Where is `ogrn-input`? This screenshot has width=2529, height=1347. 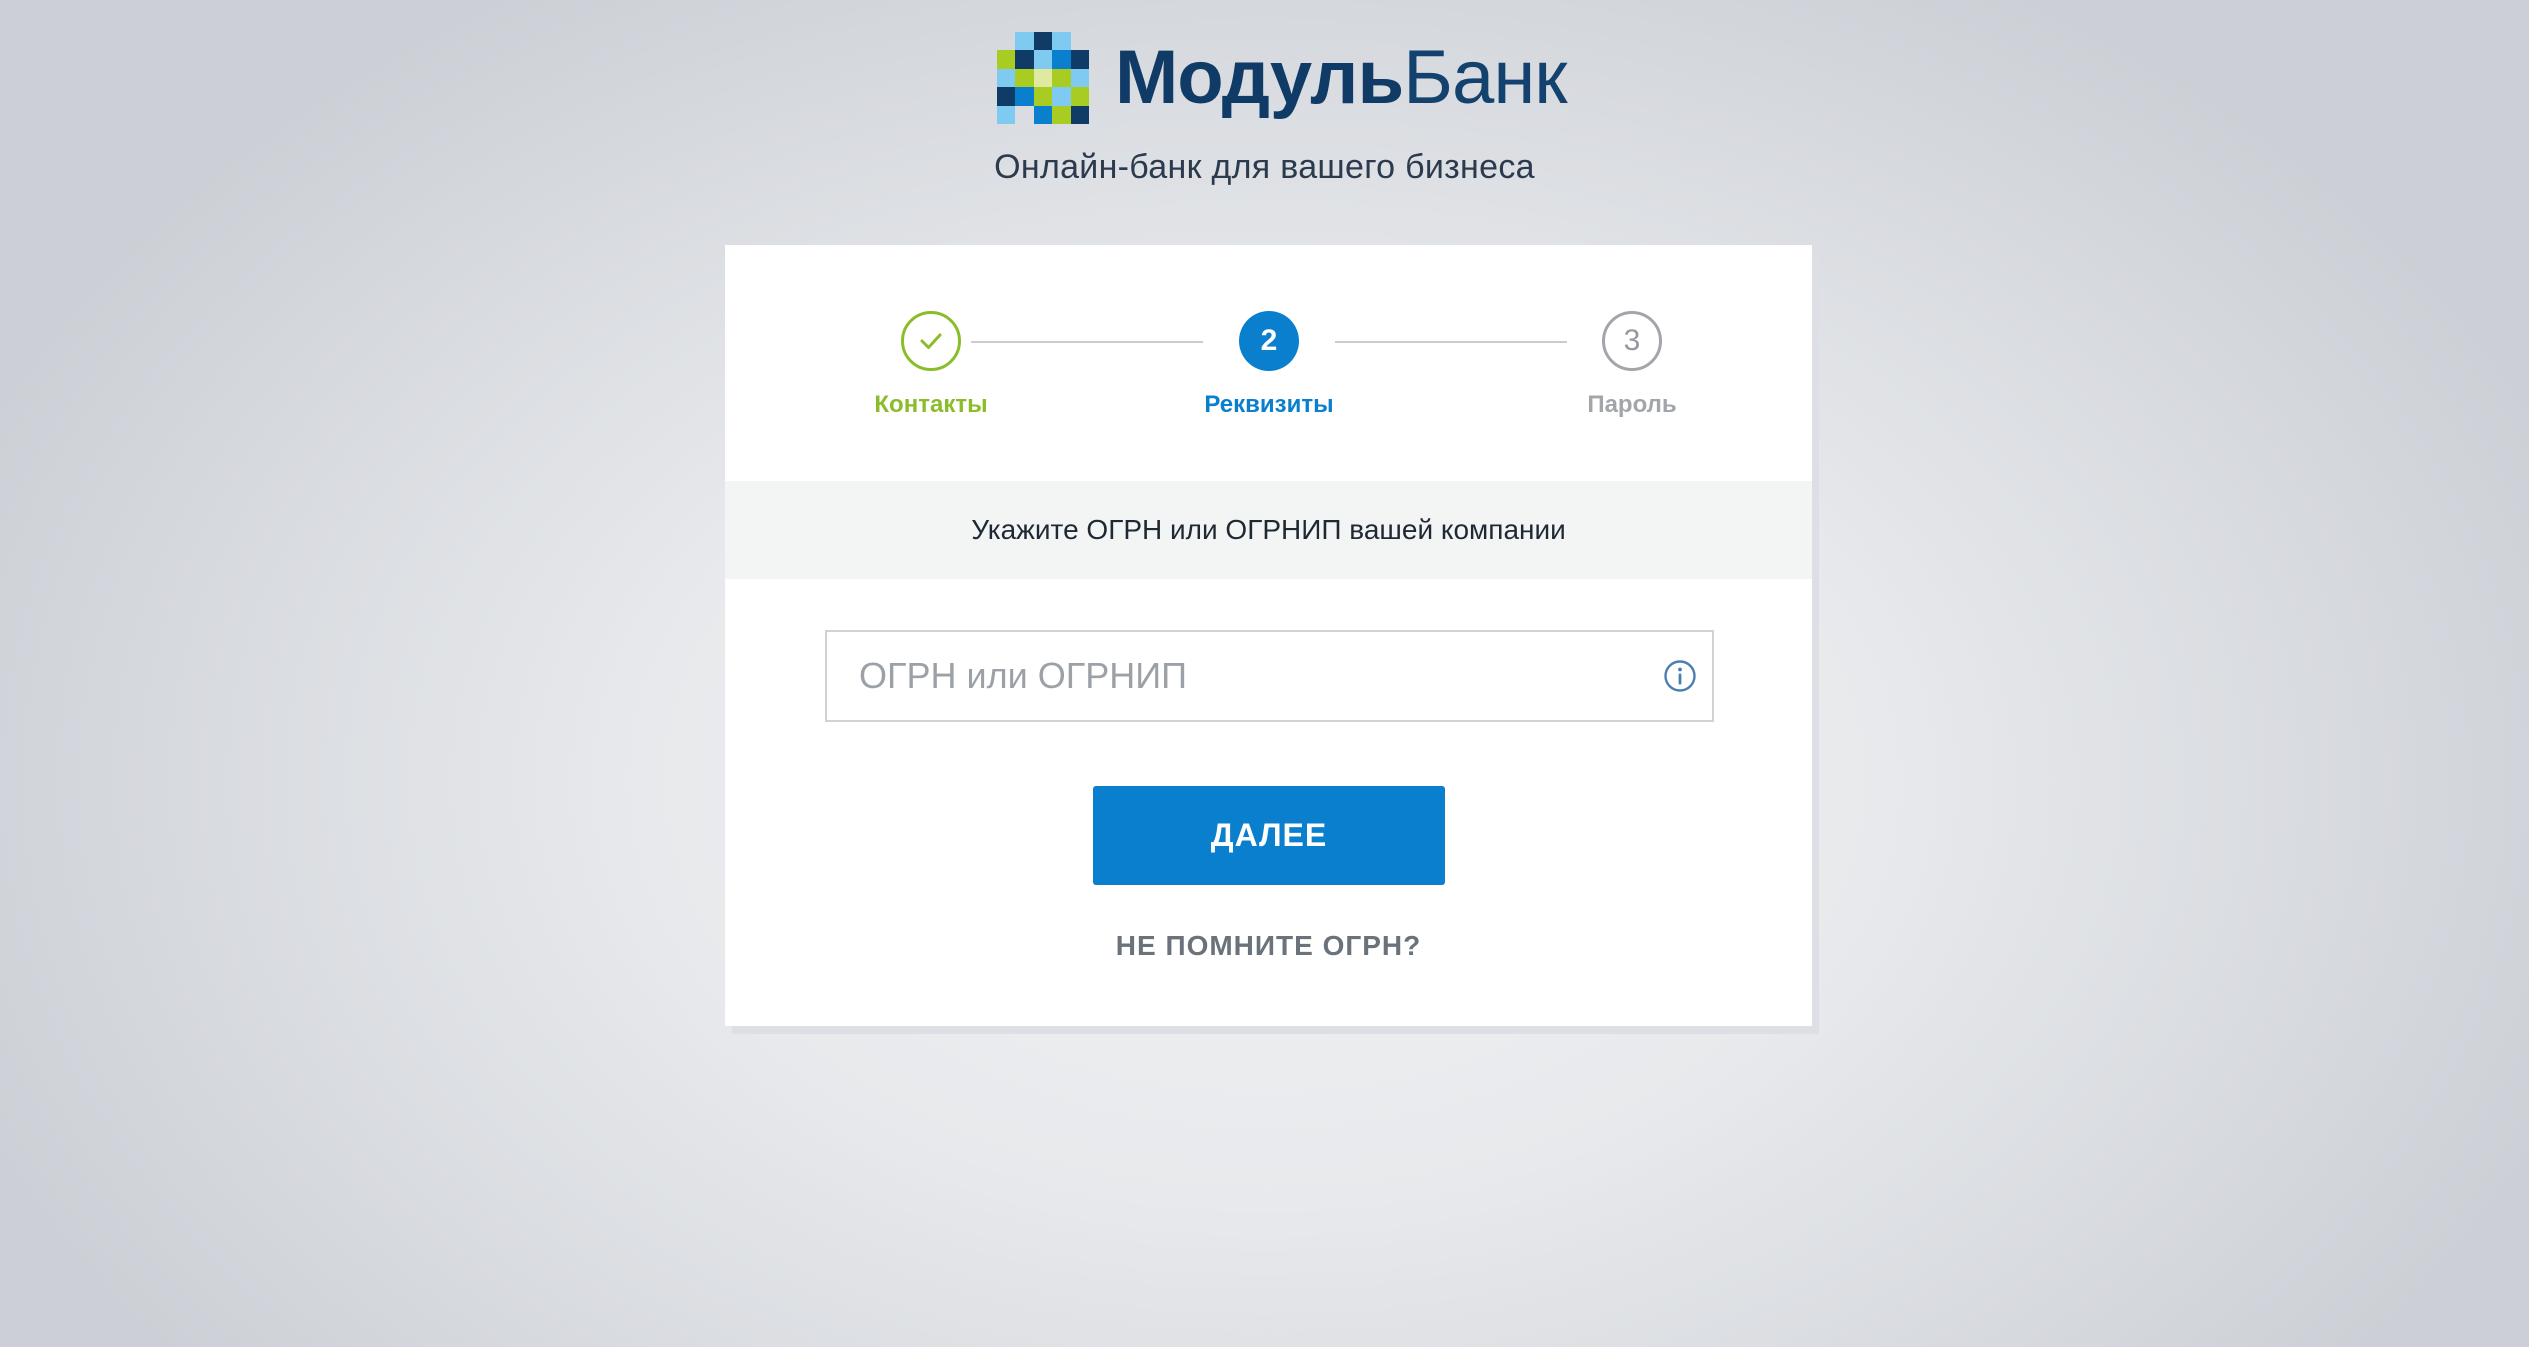
ogrn-input is located at coordinates (1223, 676).